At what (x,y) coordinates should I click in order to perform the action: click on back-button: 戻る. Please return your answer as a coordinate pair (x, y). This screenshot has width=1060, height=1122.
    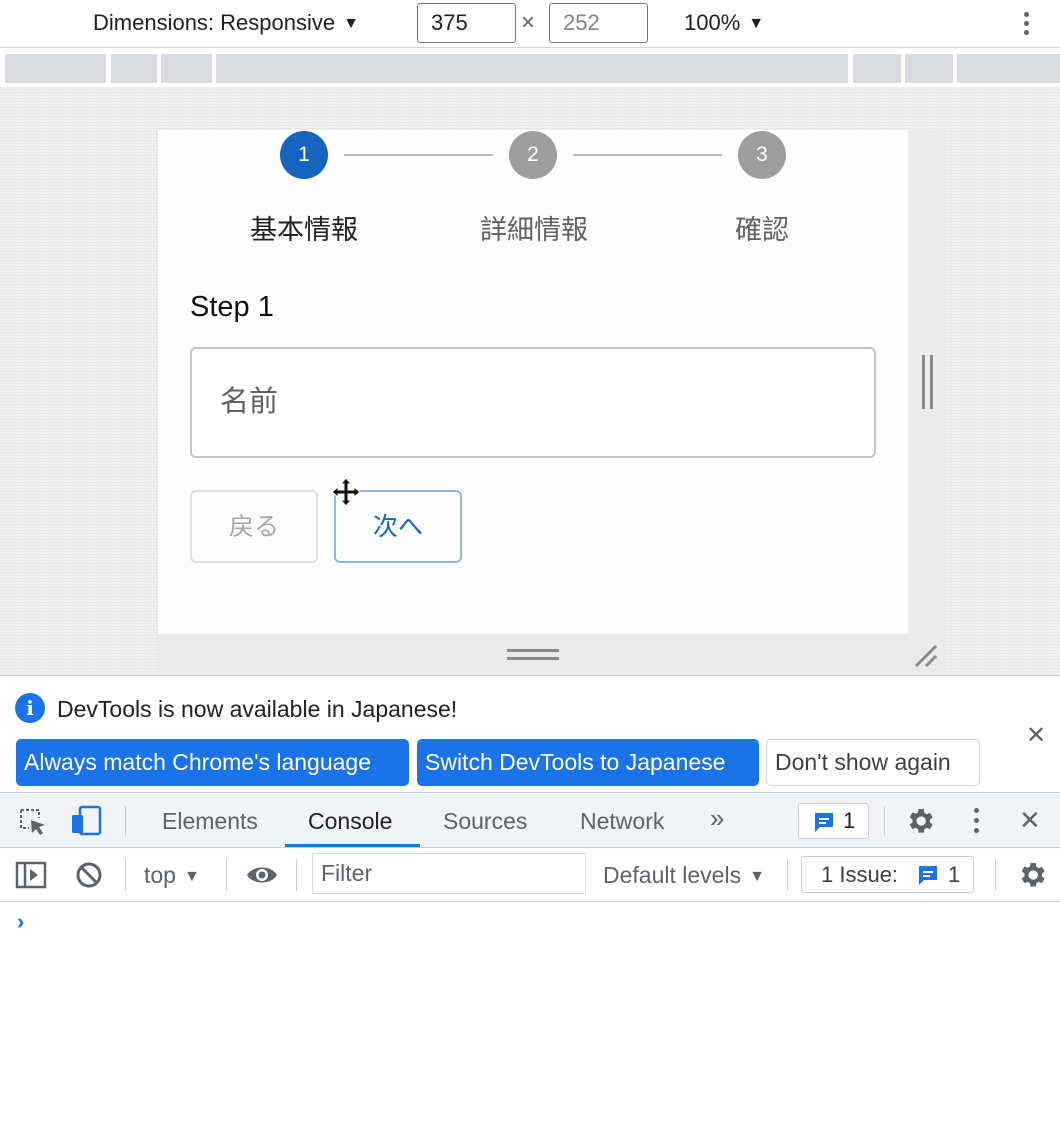
    Looking at the image, I should click on (254, 526).